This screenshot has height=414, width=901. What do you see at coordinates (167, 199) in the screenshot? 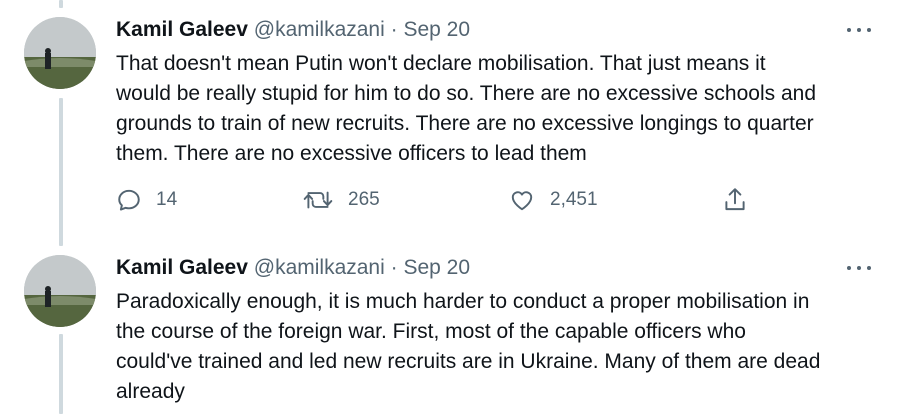
I see `reply-count: 14` at bounding box center [167, 199].